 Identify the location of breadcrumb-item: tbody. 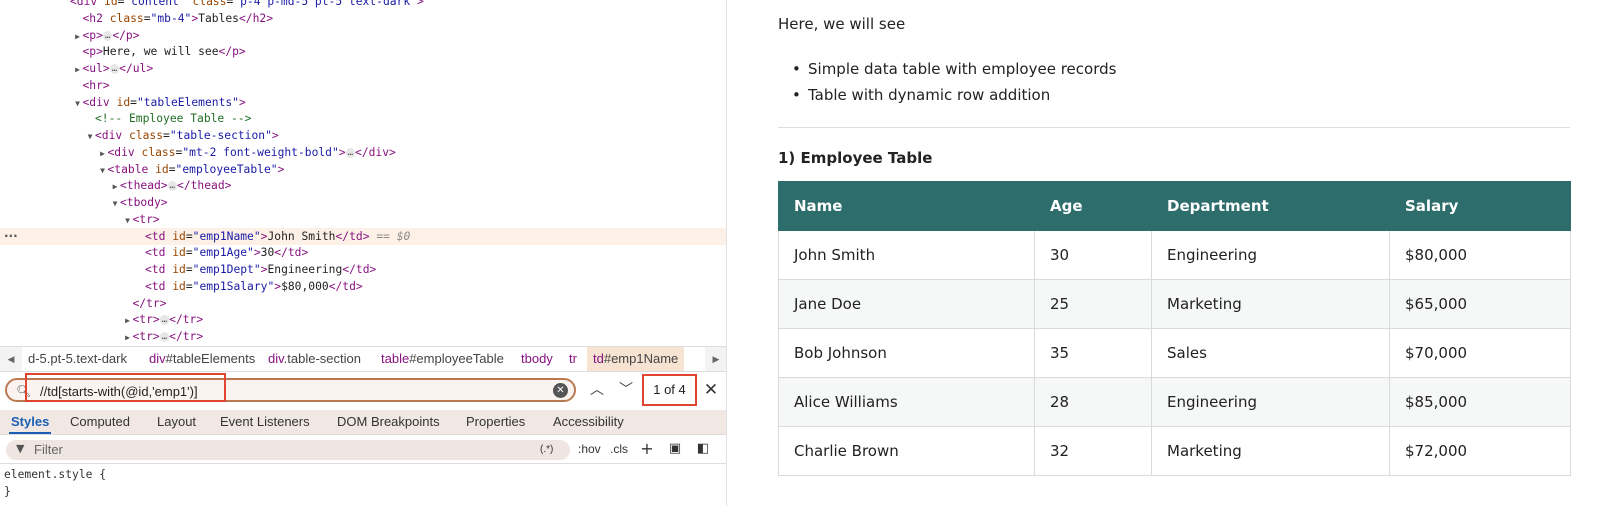
(537, 359).